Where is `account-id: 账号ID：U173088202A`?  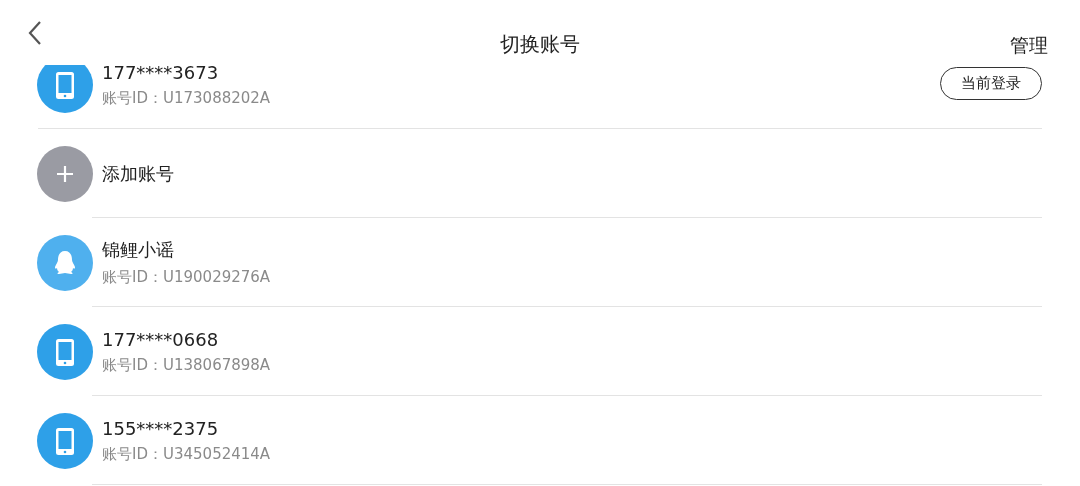 account-id: 账号ID：U173088202A is located at coordinates (187, 98).